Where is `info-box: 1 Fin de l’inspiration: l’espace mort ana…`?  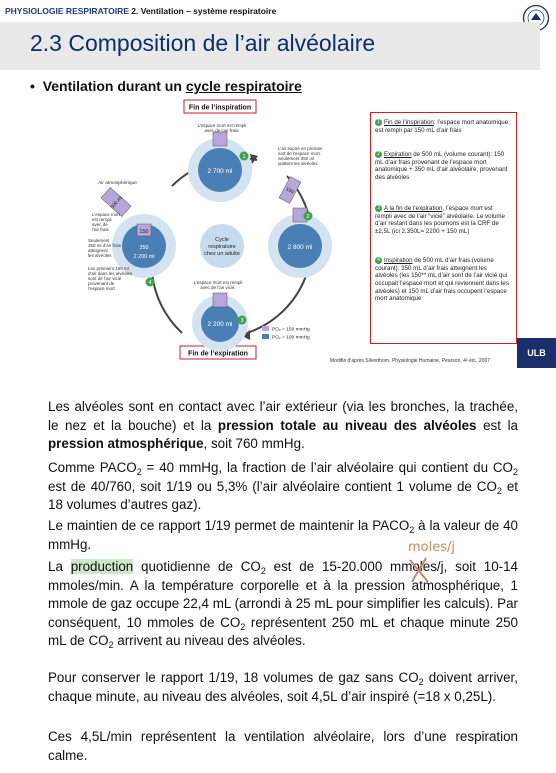
info-box: 1 Fin de l’inspiration: l’espace mort ana… is located at coordinates (443, 228).